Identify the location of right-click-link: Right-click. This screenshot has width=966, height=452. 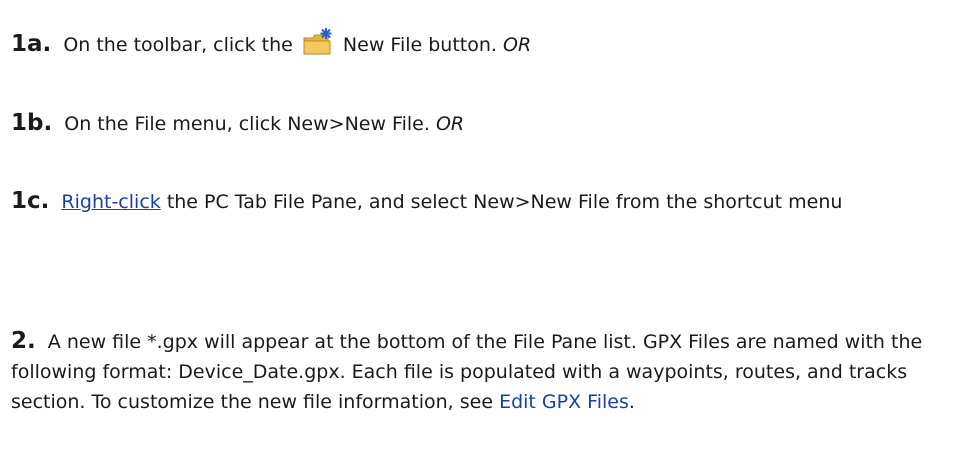
(110, 202).